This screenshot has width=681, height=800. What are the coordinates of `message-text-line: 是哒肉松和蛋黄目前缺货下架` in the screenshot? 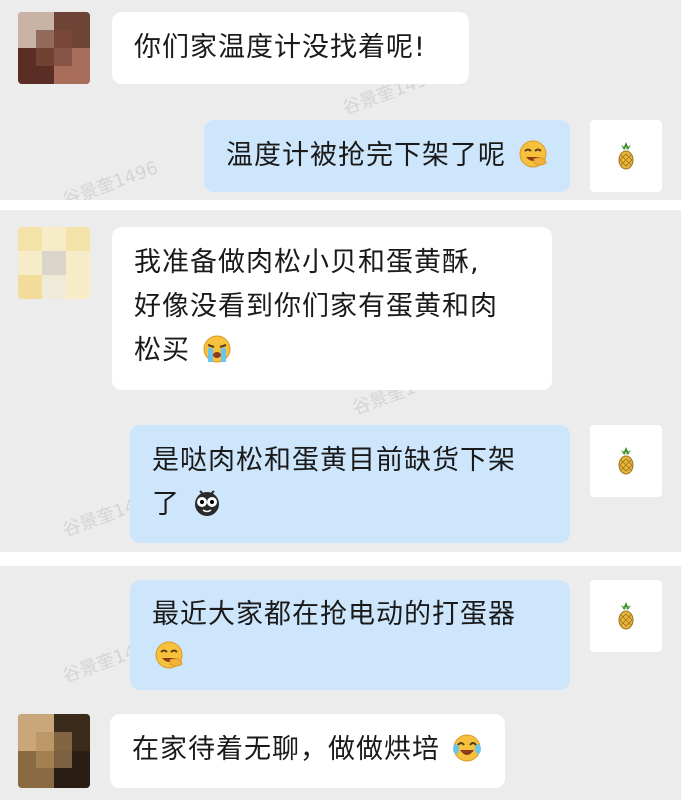 It's located at (334, 460).